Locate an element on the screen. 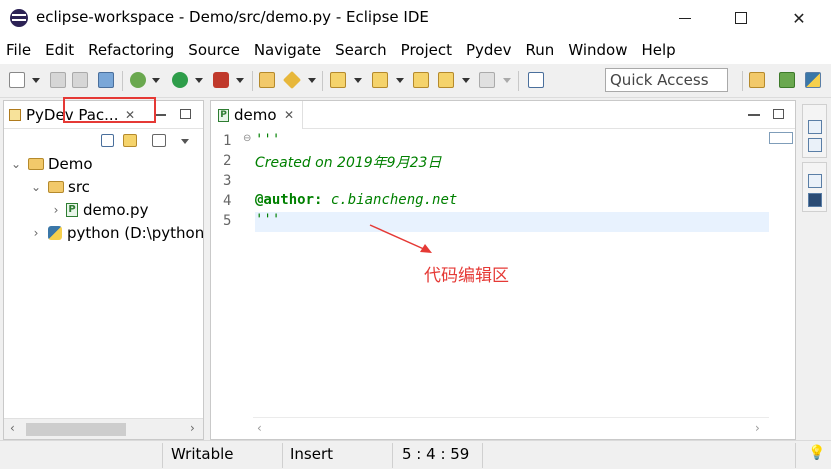 This screenshot has height=469, width=831. last-edit-icon is located at coordinates (421, 80).